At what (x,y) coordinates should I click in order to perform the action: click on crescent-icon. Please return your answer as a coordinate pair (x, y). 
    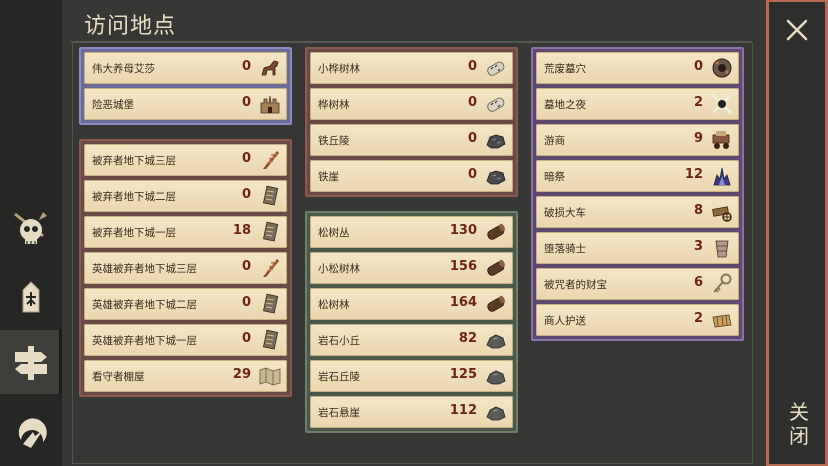
    Looking at the image, I should click on (32, 433).